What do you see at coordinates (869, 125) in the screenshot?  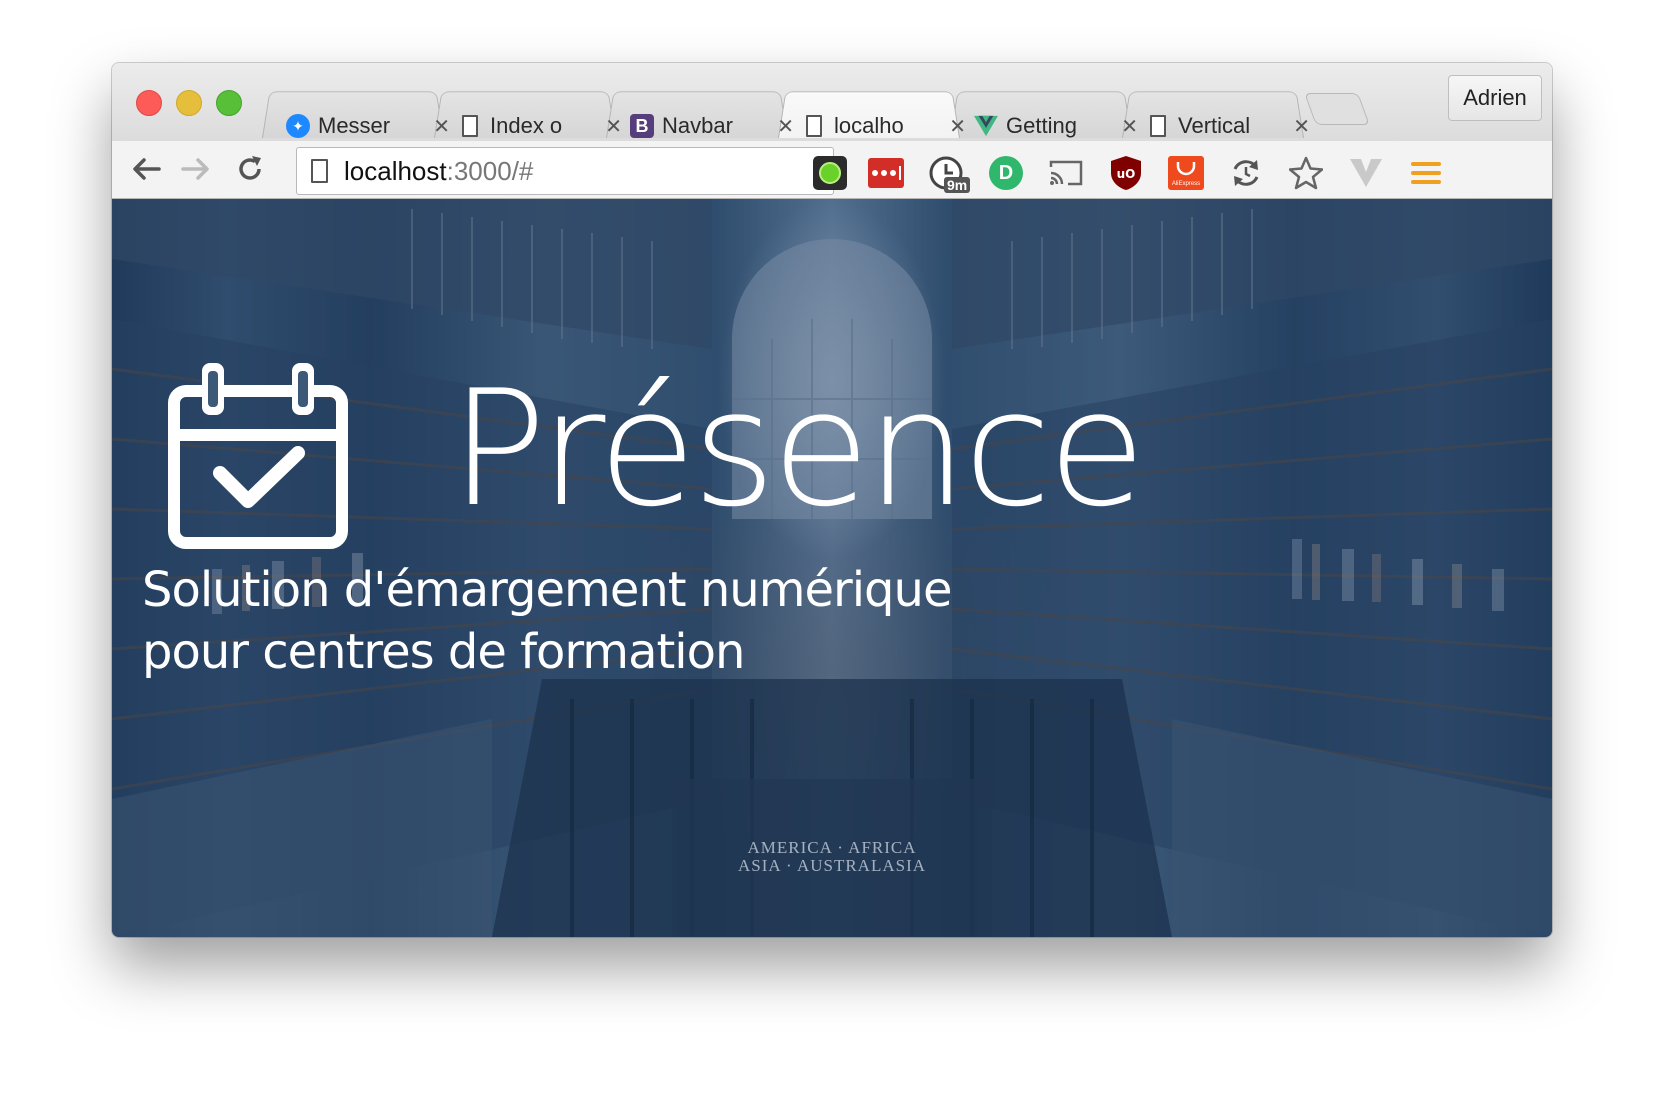 I see `tab-label: localho` at bounding box center [869, 125].